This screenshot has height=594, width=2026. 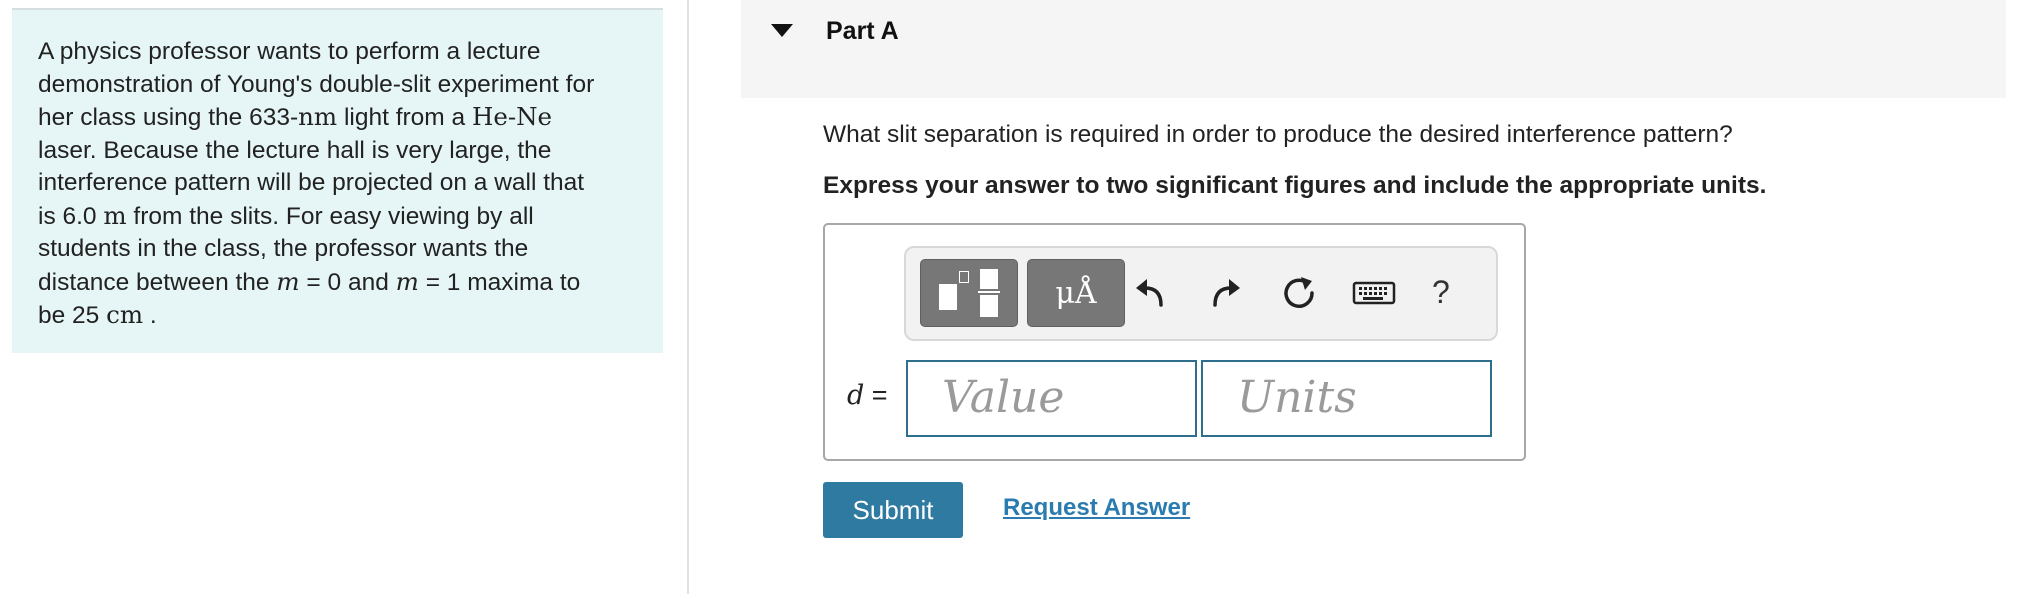 What do you see at coordinates (97, 314) in the screenshot?
I see `problem-line: be 25 cm .` at bounding box center [97, 314].